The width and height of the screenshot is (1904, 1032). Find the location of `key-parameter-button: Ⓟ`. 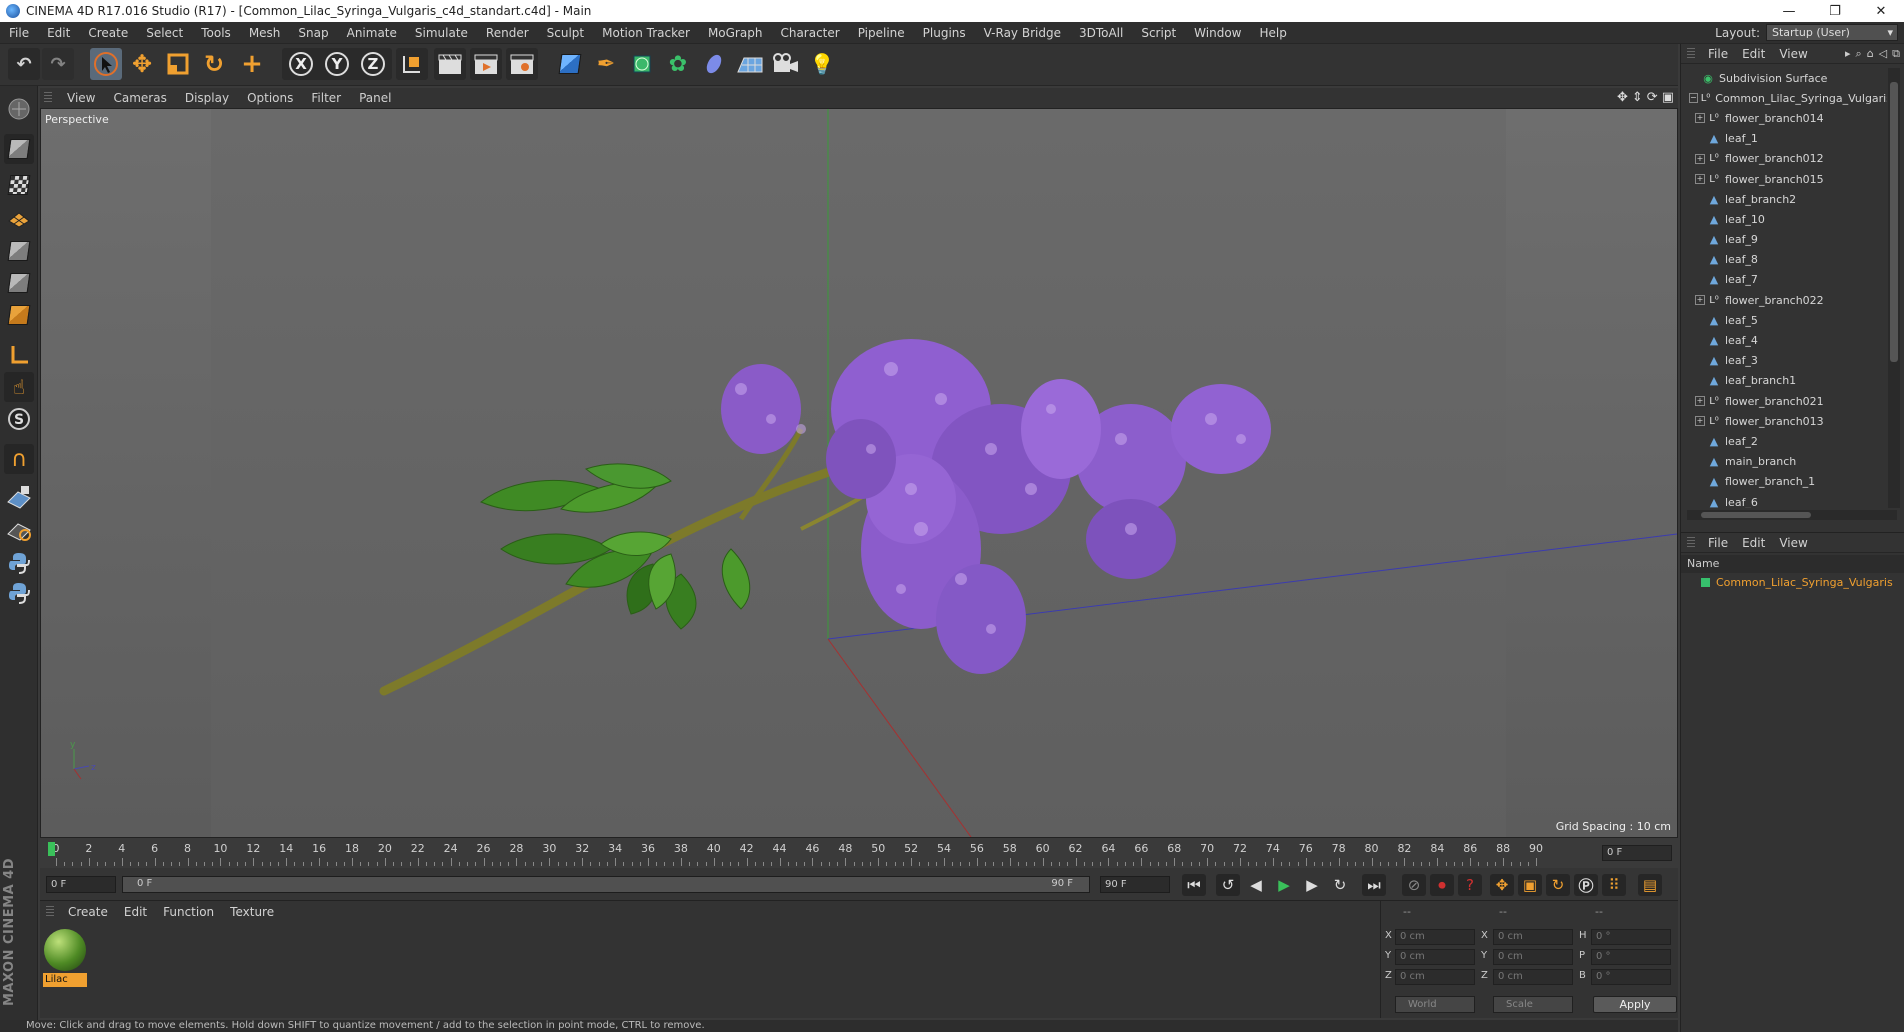

key-parameter-button: Ⓟ is located at coordinates (1586, 885).